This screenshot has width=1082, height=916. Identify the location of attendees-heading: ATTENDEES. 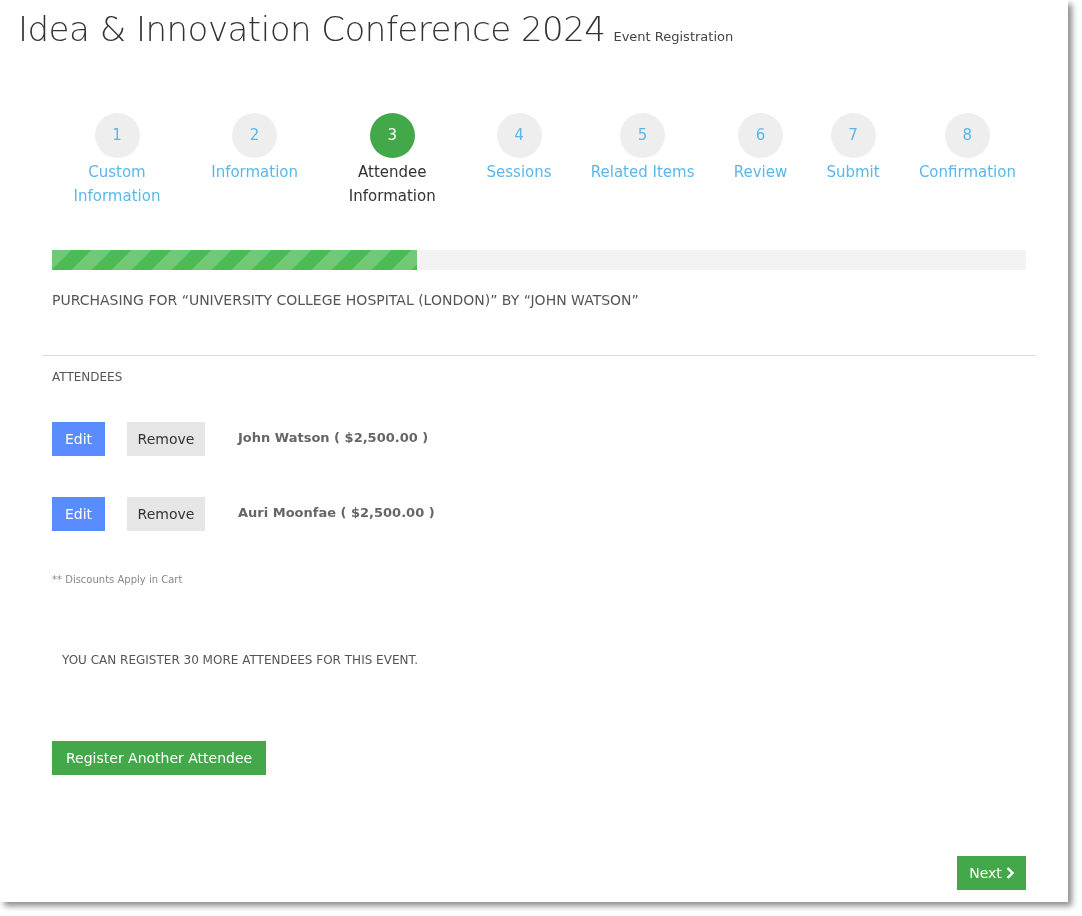
(88, 377).